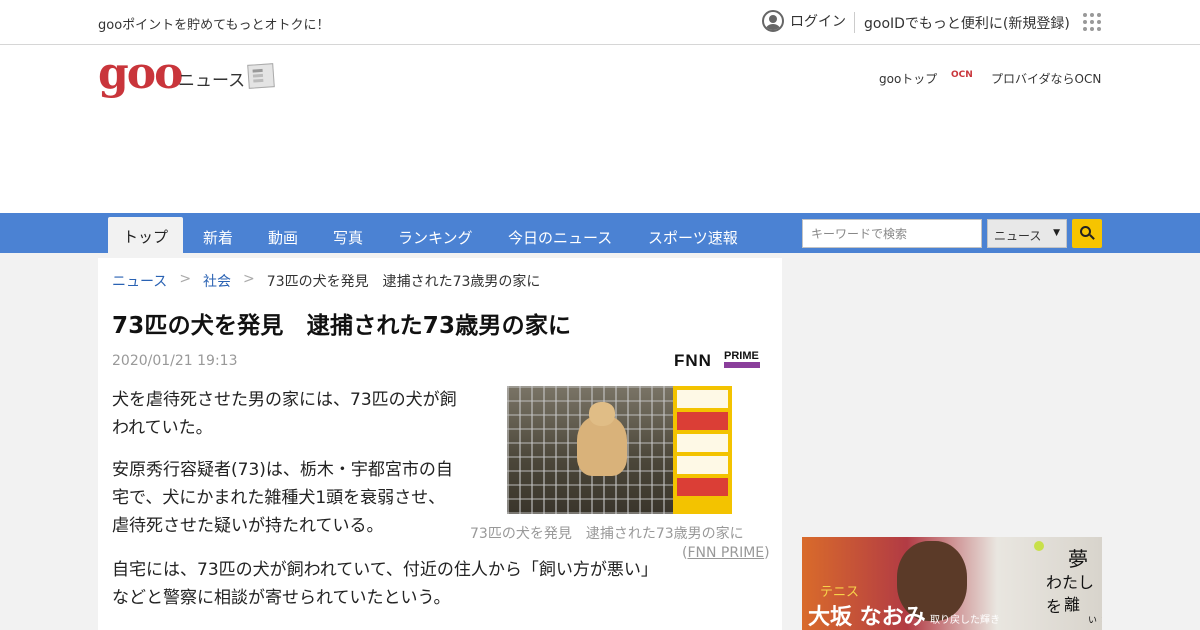 The height and width of the screenshot is (630, 1200). I want to click on nav-tab-photo: 写真, so click(348, 237).